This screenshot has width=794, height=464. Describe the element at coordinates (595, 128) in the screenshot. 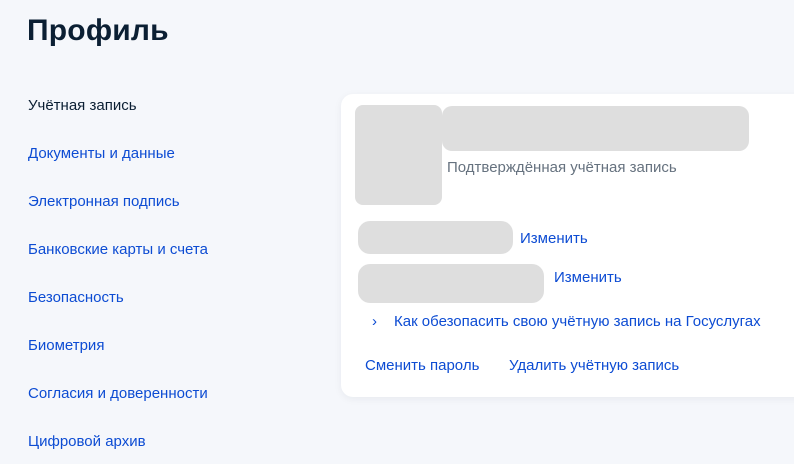

I see `user-name-placeholder` at that location.